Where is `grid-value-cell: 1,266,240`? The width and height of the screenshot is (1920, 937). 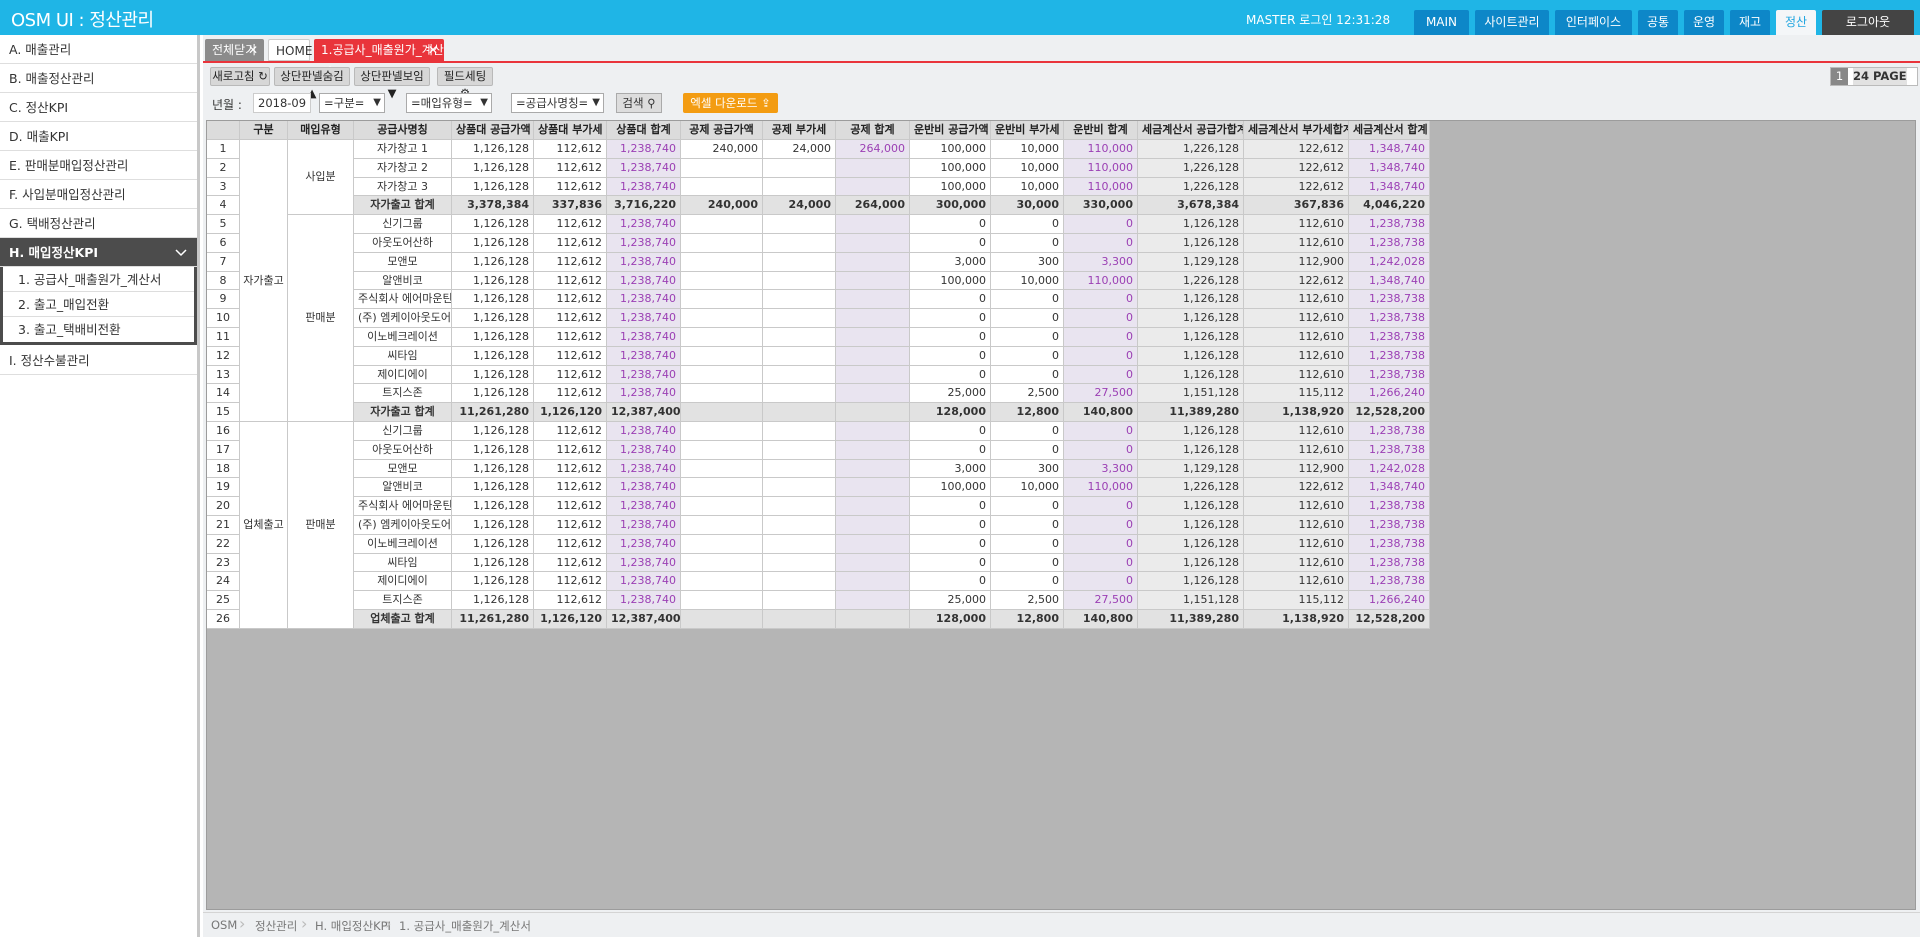 grid-value-cell: 1,266,240 is located at coordinates (1389, 600).